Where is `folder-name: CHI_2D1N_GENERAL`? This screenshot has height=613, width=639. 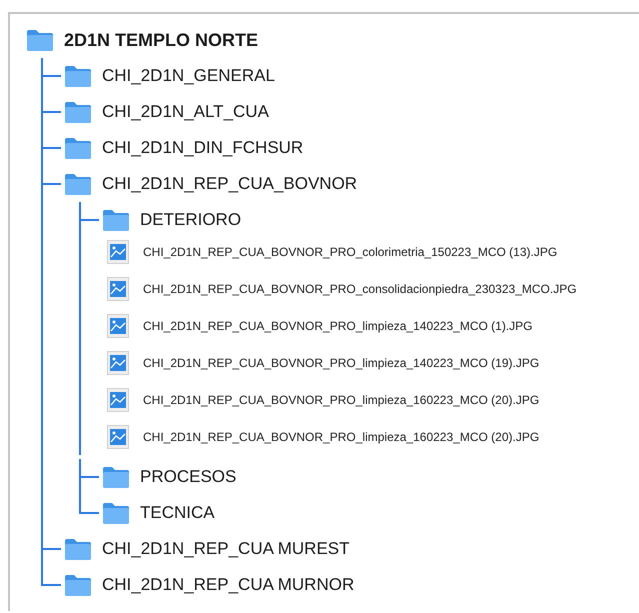
folder-name: CHI_2D1N_GENERAL is located at coordinates (188, 76).